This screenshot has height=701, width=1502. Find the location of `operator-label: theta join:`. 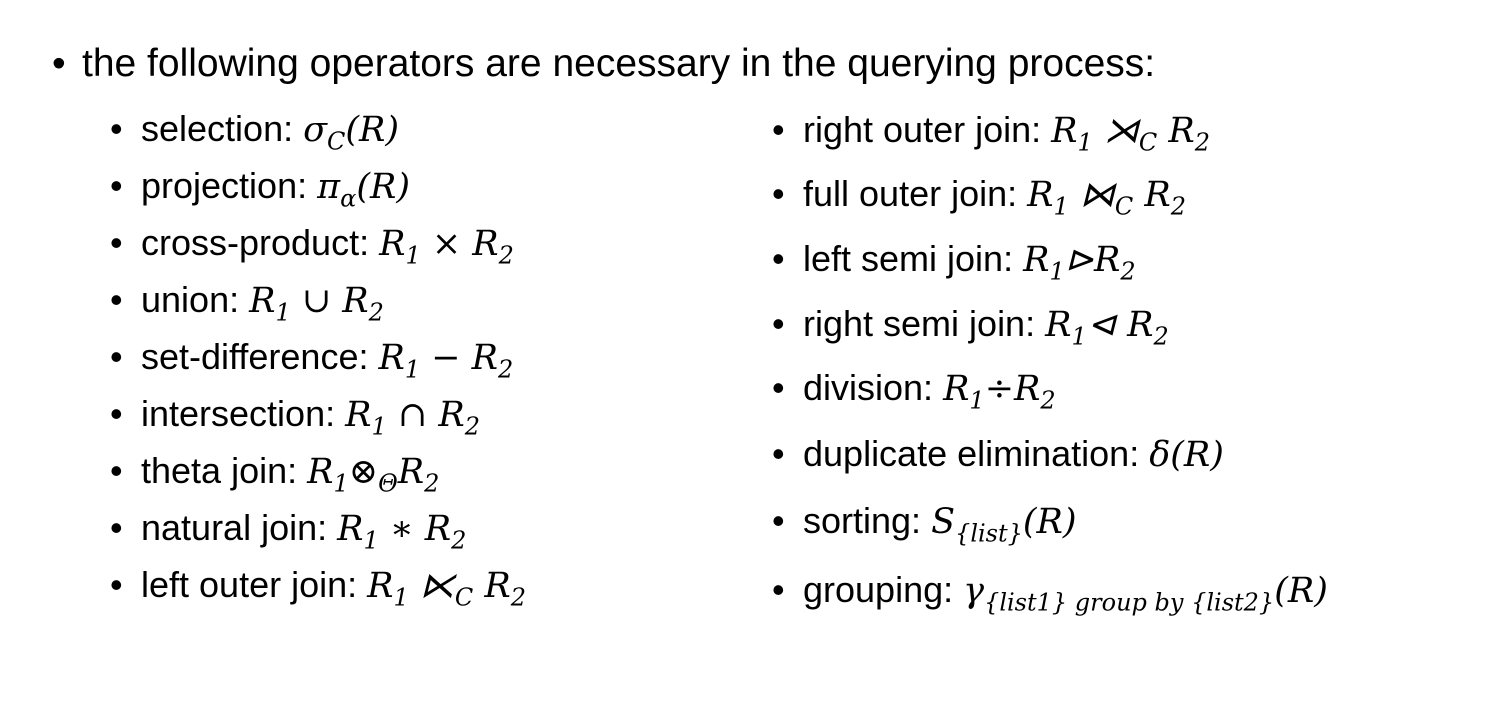

operator-label: theta join: is located at coordinates (224, 470).